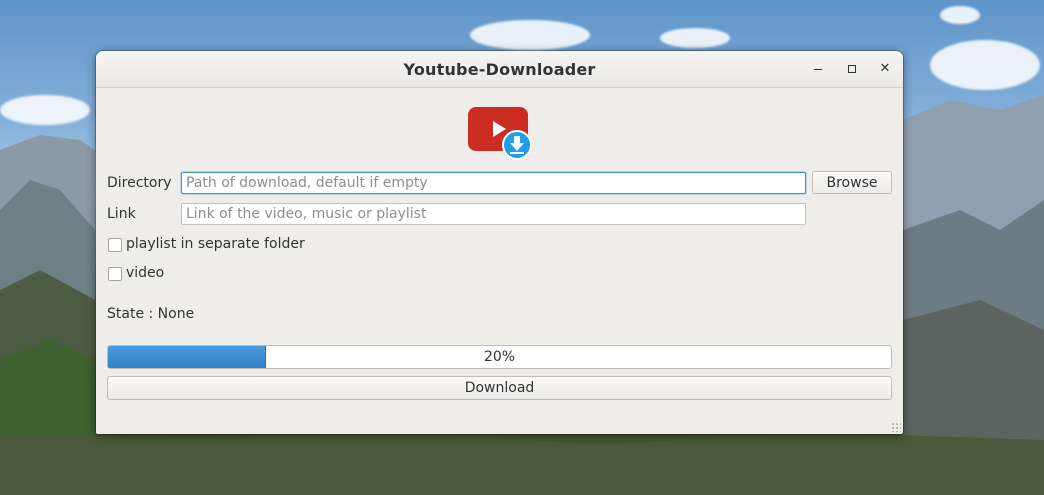 Image resolution: width=1044 pixels, height=495 pixels. Describe the element at coordinates (151, 314) in the screenshot. I see `state-text: State : None` at that location.